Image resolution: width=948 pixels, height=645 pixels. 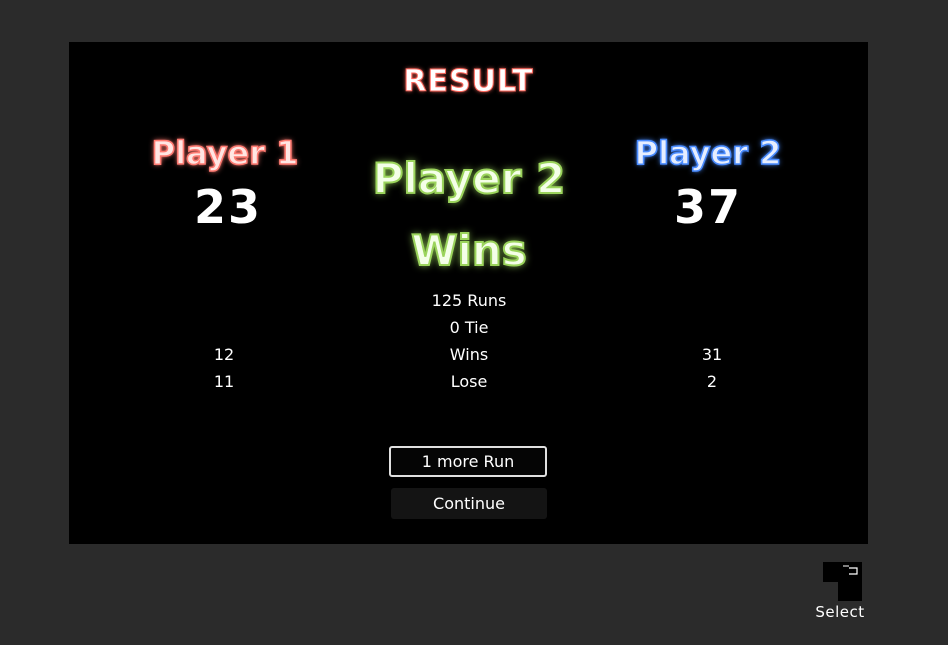 What do you see at coordinates (842, 581) in the screenshot?
I see `select-key-icon` at bounding box center [842, 581].